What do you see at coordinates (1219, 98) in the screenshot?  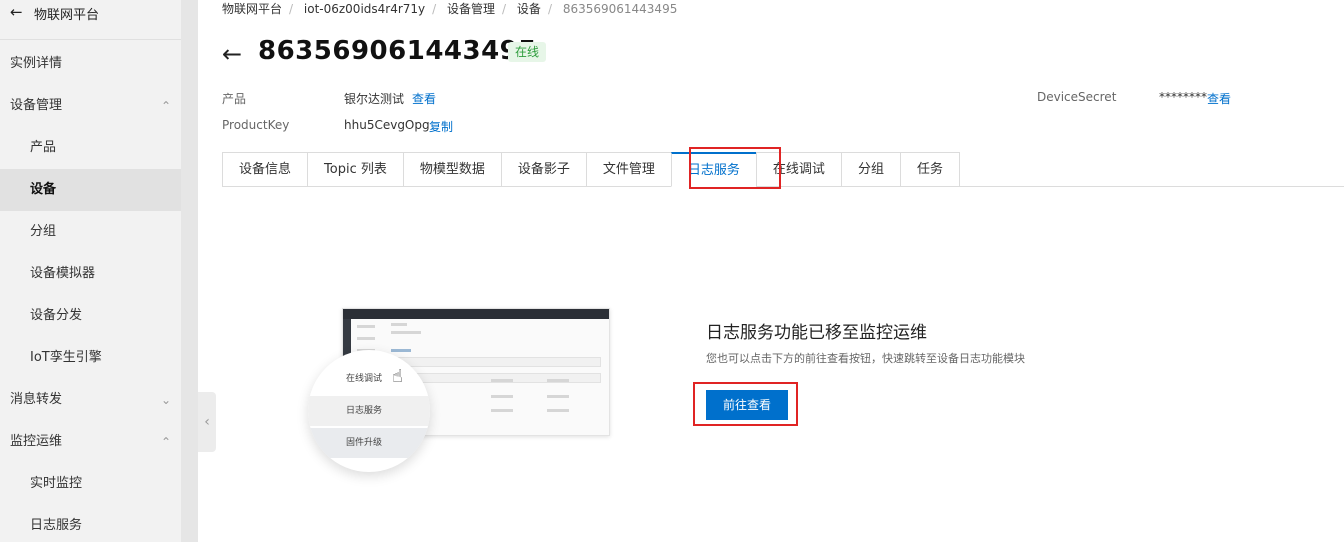 I see `view-devicesecret-link: 查看` at bounding box center [1219, 98].